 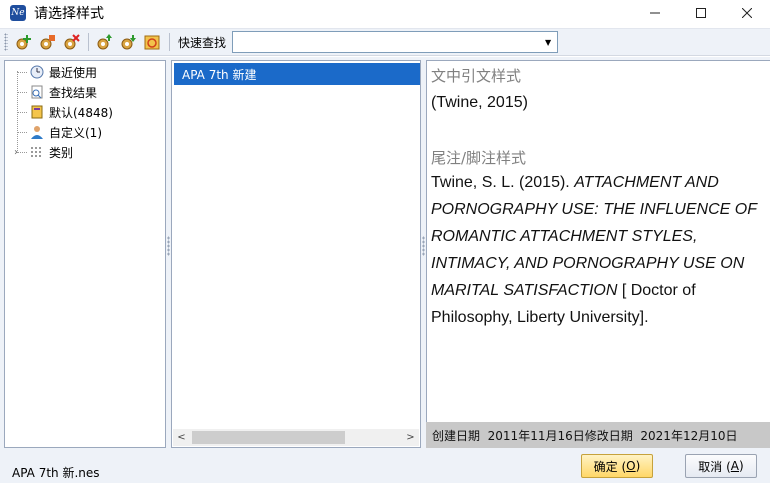 What do you see at coordinates (80, 152) in the screenshot?
I see `tree-item-category: › 类别` at bounding box center [80, 152].